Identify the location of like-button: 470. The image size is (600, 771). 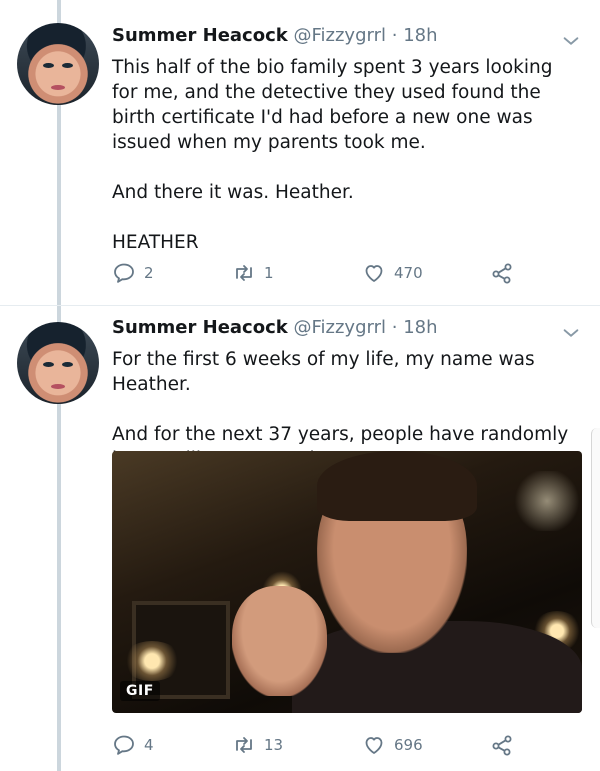
(392, 273).